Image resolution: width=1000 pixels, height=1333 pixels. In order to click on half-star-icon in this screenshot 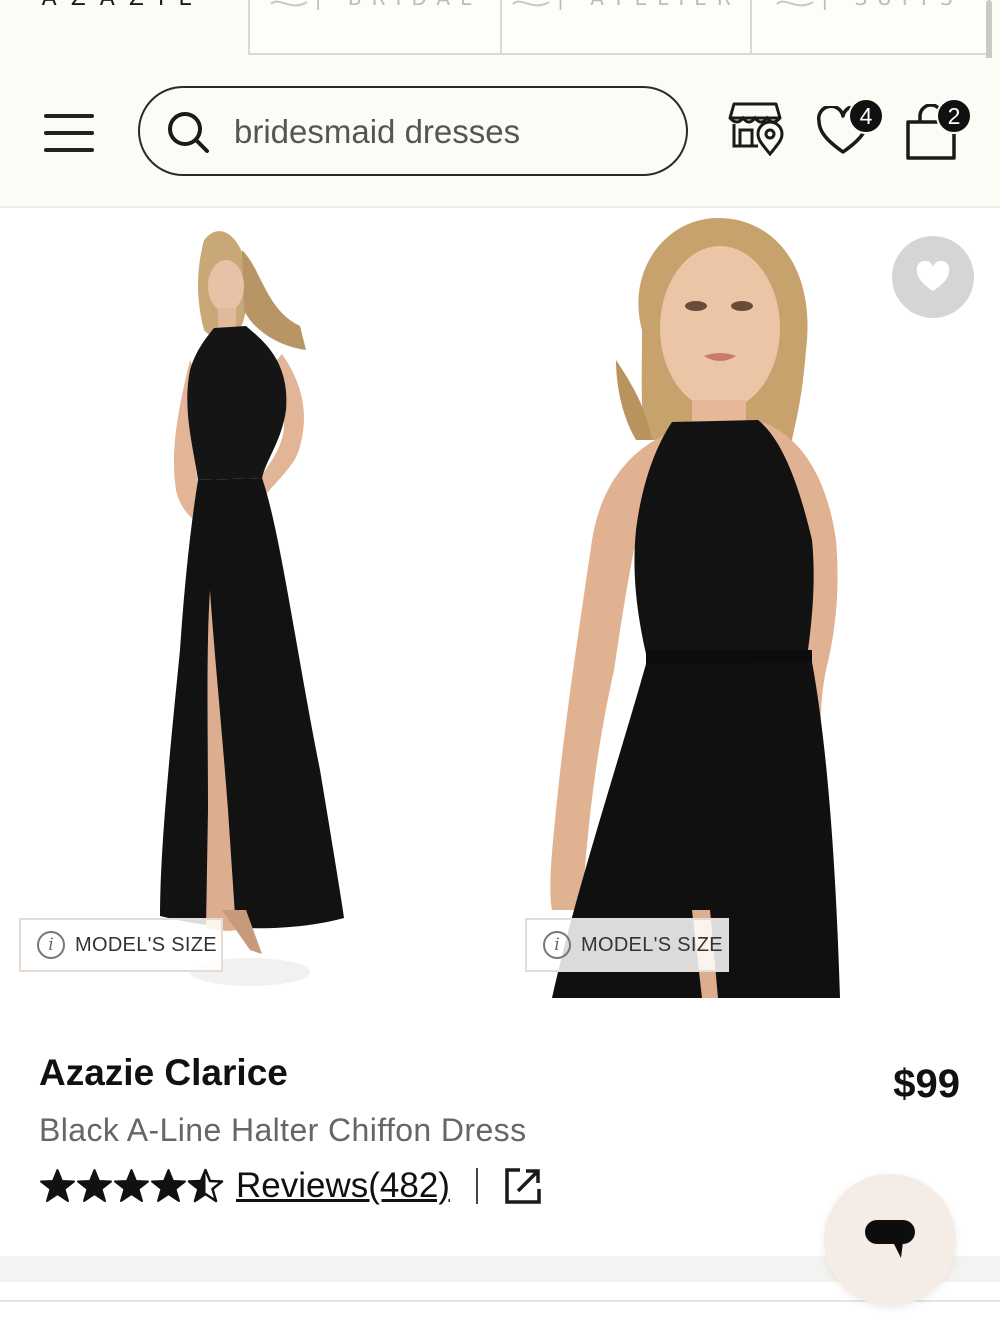, I will do `click(205, 1185)`.